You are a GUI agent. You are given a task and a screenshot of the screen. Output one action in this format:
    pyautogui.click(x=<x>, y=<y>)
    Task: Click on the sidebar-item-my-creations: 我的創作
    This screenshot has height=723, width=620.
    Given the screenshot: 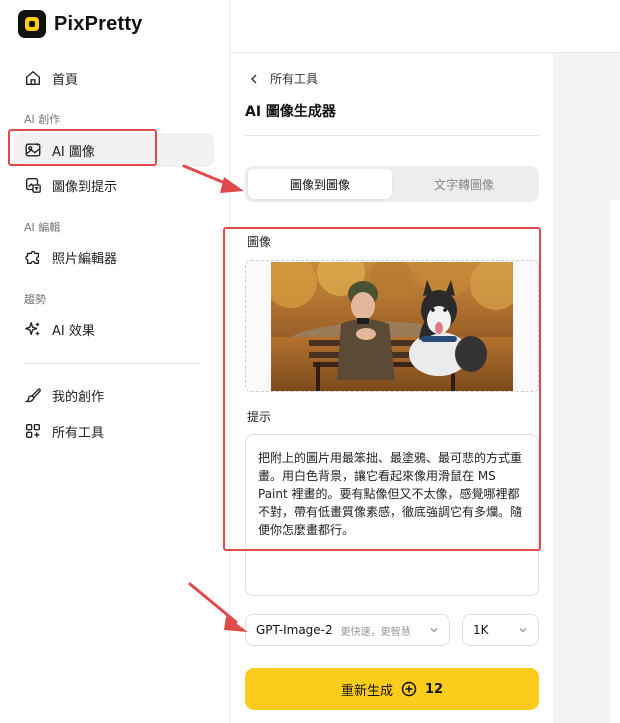 What is the action you would take?
    pyautogui.click(x=114, y=395)
    